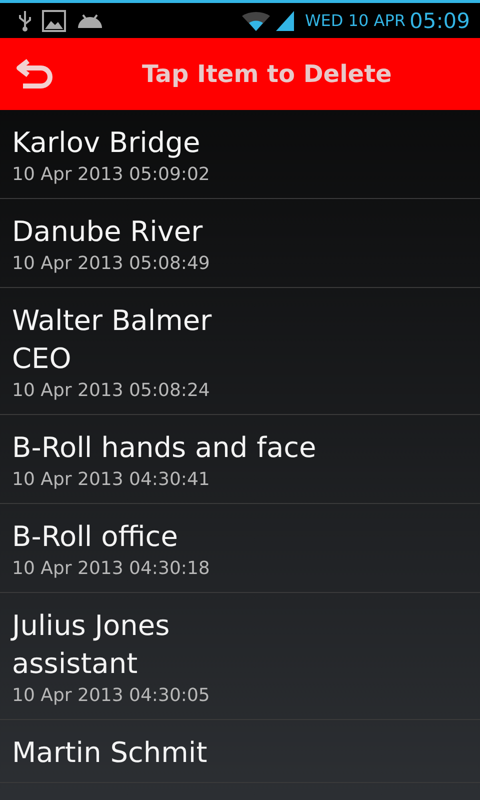 The width and height of the screenshot is (480, 800). Describe the element at coordinates (165, 448) in the screenshot. I see `item-title: B-Roll hands and face` at that location.